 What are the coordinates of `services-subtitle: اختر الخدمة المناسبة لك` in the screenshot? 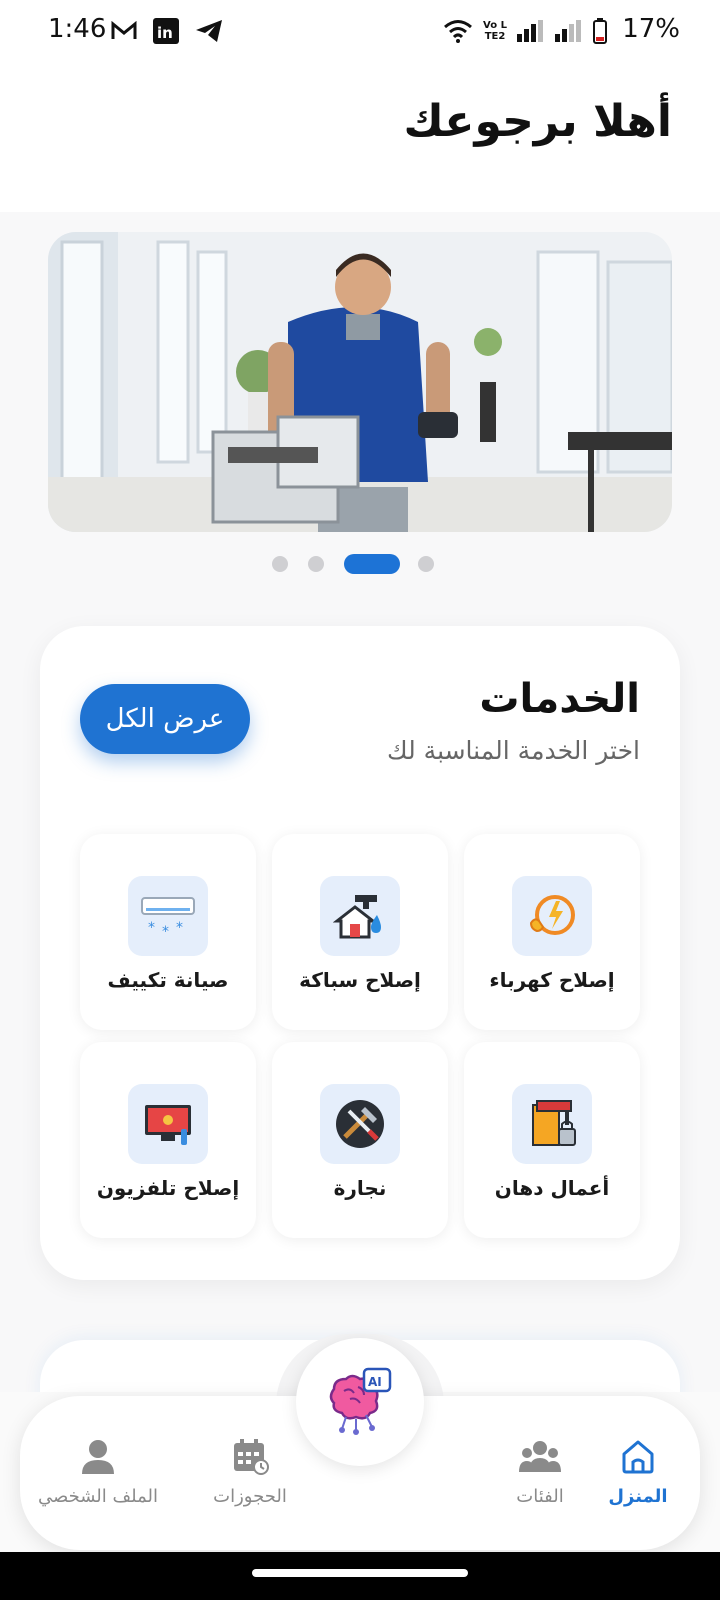 It's located at (513, 750).